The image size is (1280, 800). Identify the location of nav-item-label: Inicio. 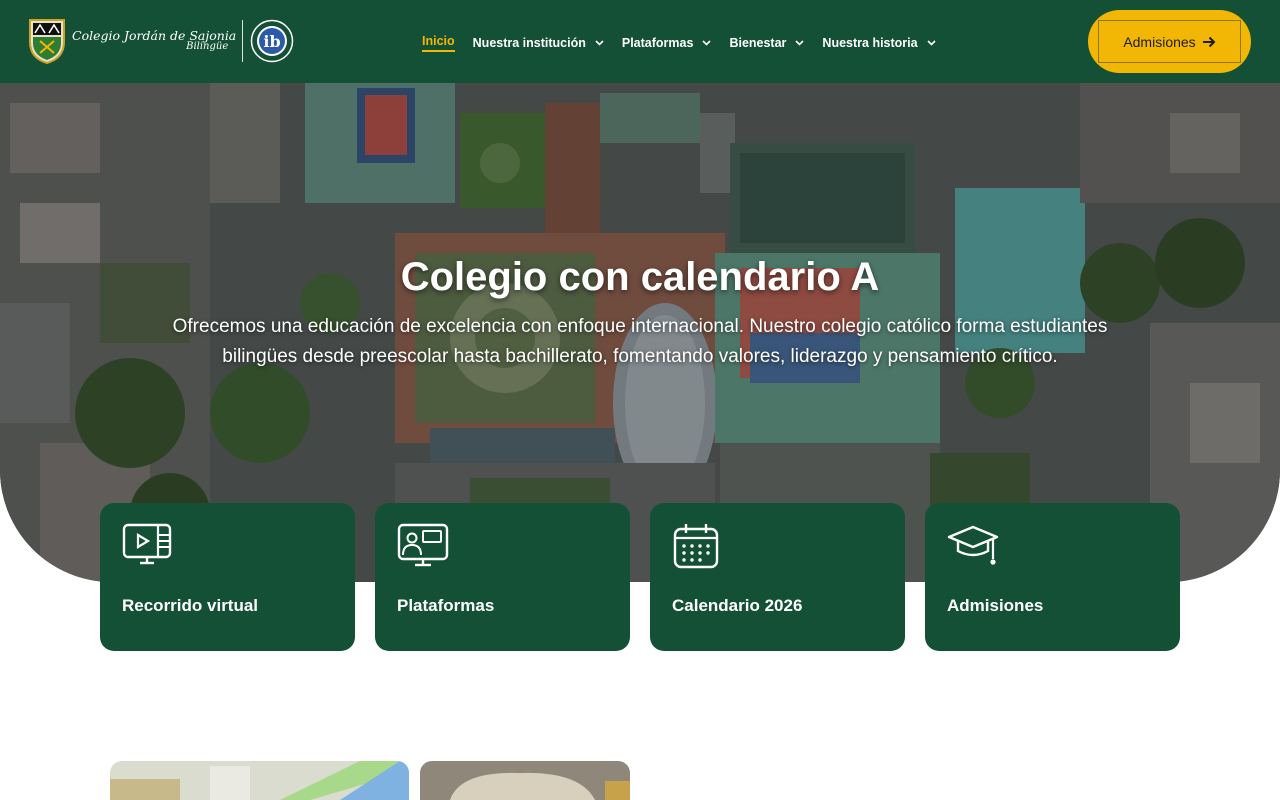
(438, 43).